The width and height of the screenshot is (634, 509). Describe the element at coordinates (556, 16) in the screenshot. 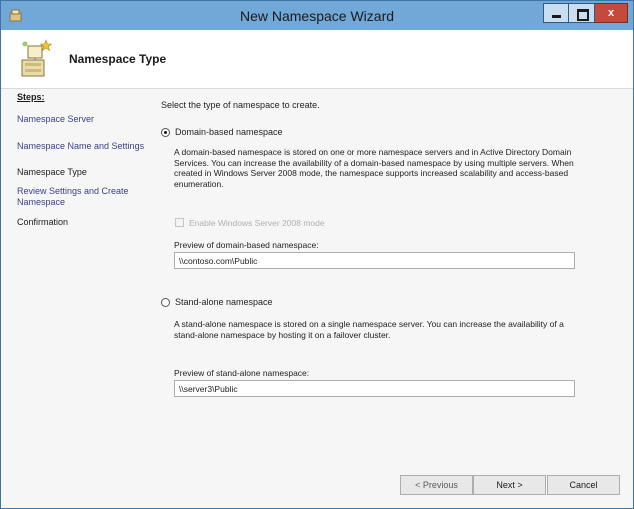

I see `minimize-icon` at that location.